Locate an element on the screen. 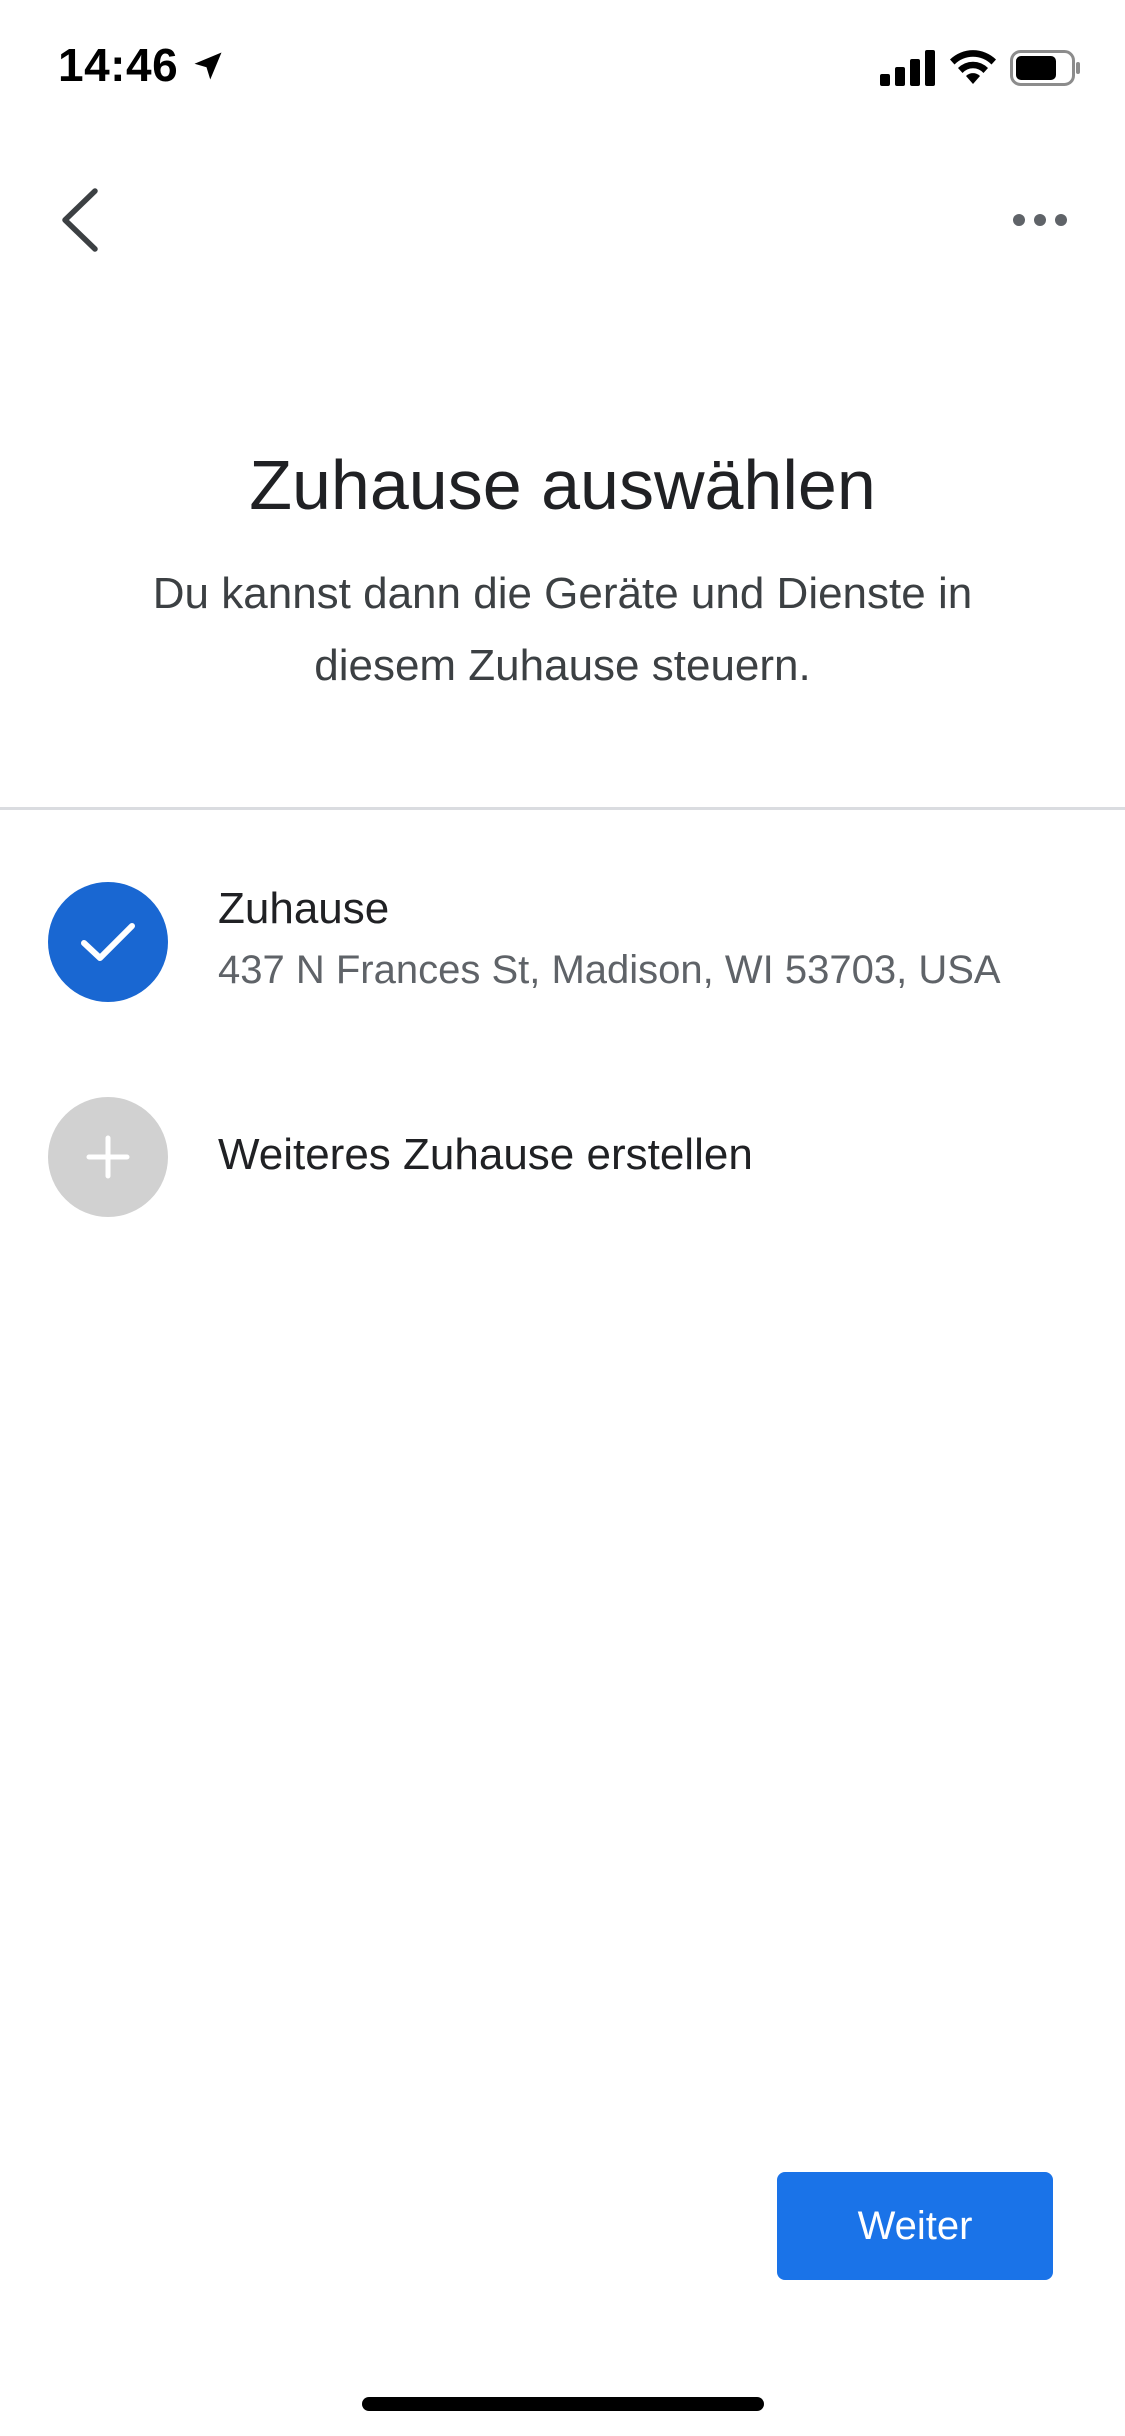 The width and height of the screenshot is (1125, 2436). location-arrow-icon is located at coordinates (208, 66).